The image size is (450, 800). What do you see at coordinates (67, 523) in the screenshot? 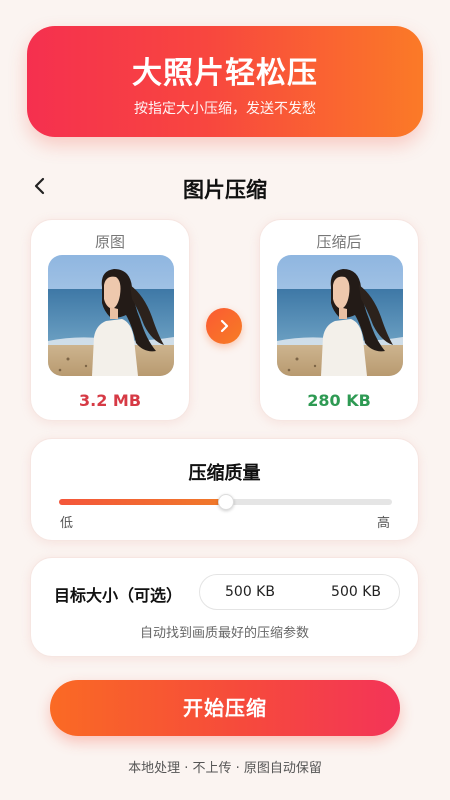
I see `quality-low-label: 低` at bounding box center [67, 523].